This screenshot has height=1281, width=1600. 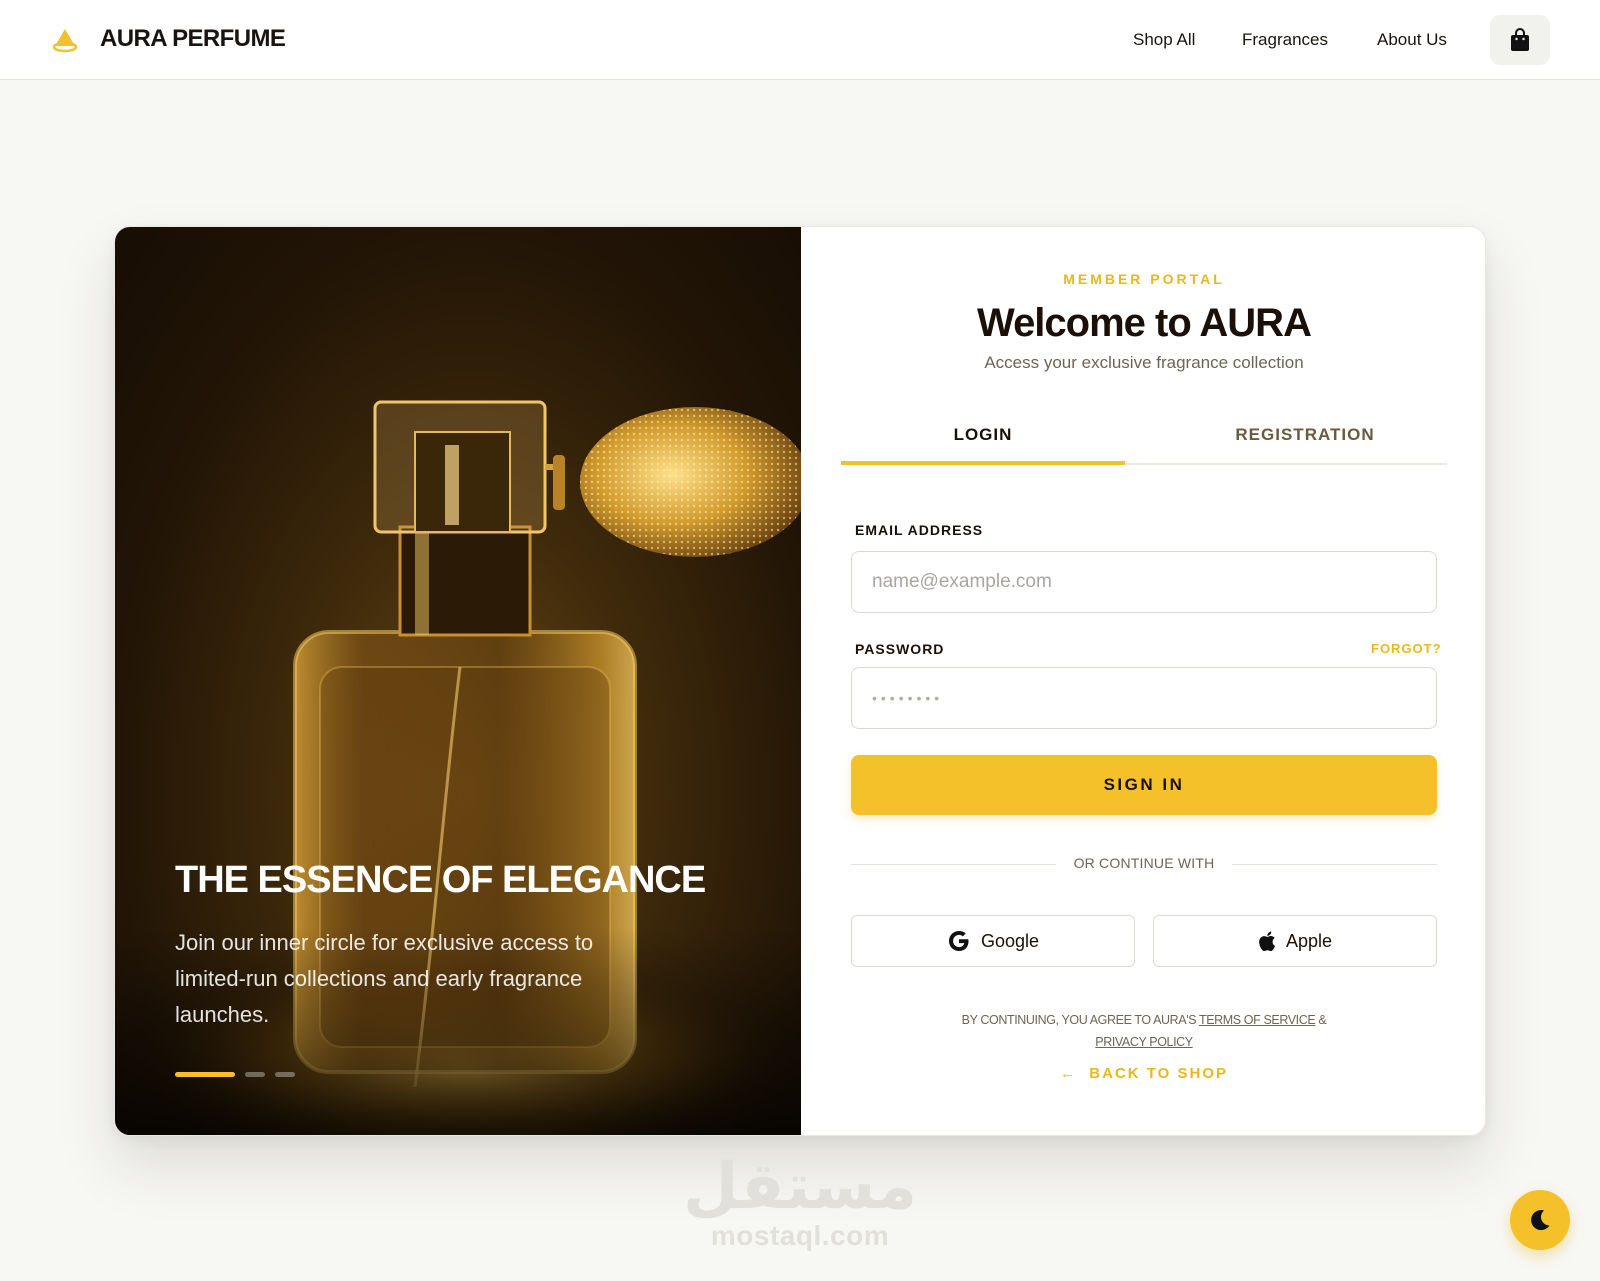 I want to click on back-to-shop-label: BACK TO SHOP, so click(x=1159, y=1073).